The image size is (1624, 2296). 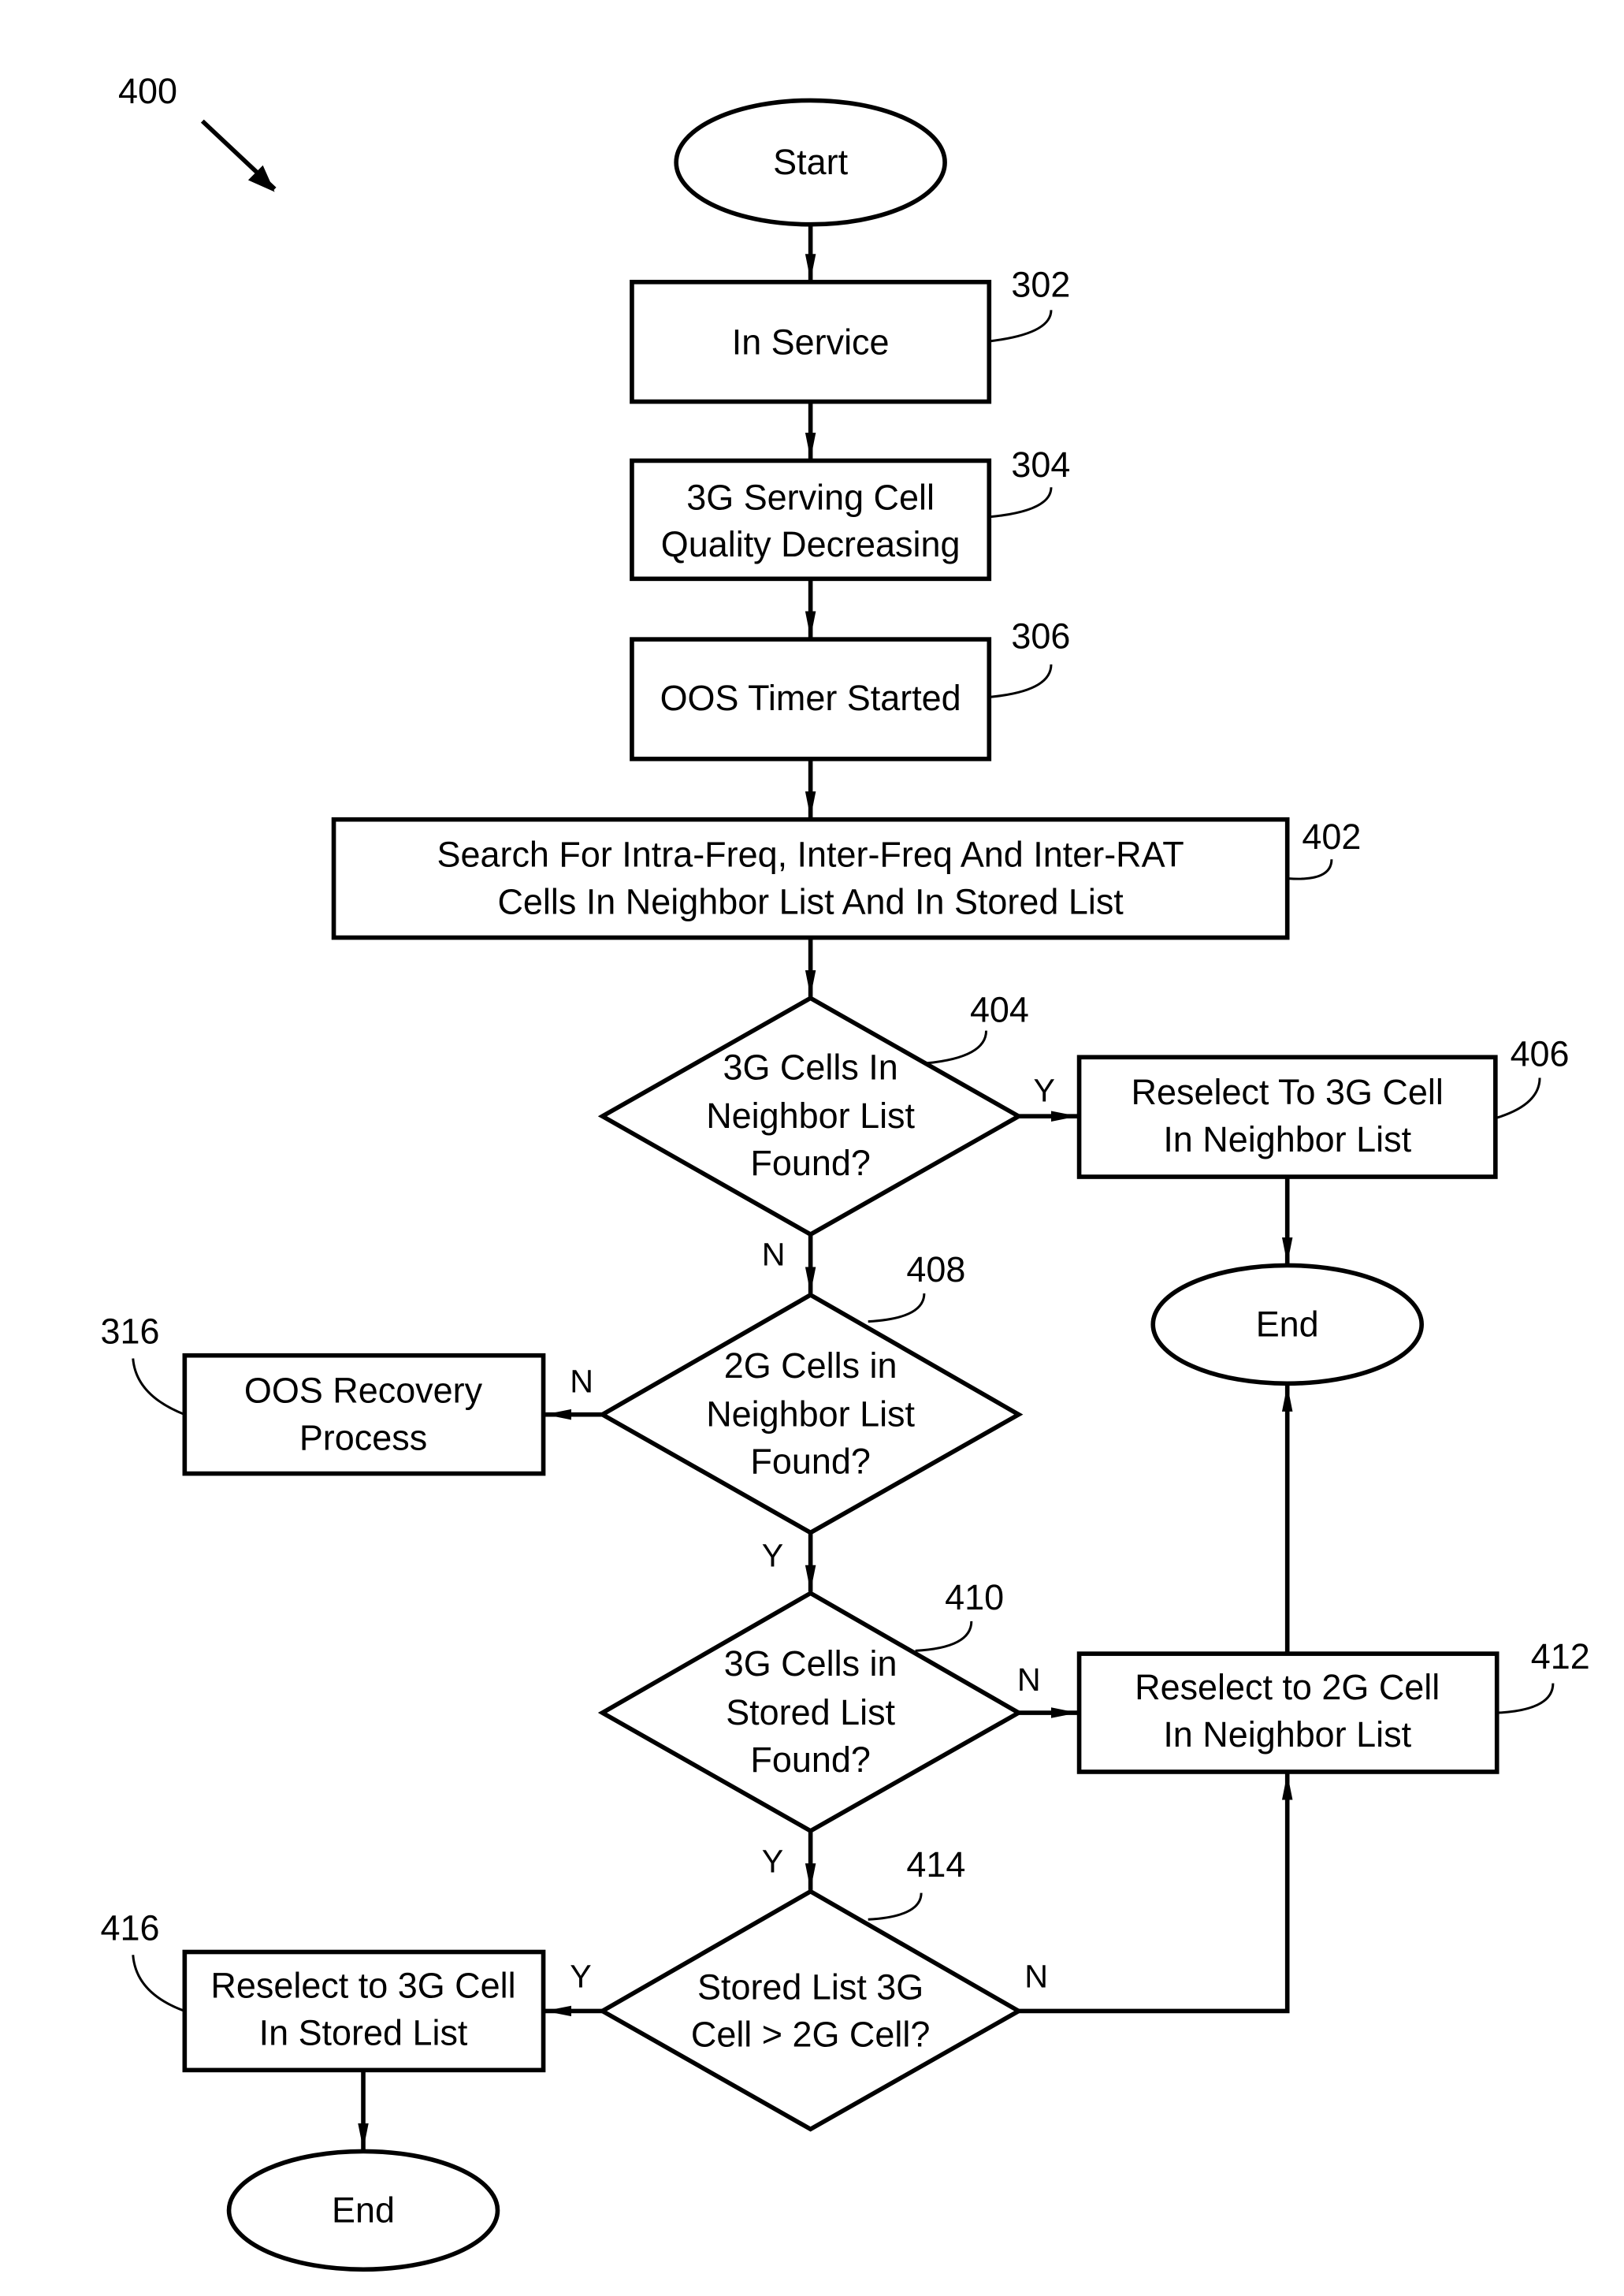 I want to click on node-316-oos-recovery: OOS Recovery Process 316, so click(x=323, y=1394).